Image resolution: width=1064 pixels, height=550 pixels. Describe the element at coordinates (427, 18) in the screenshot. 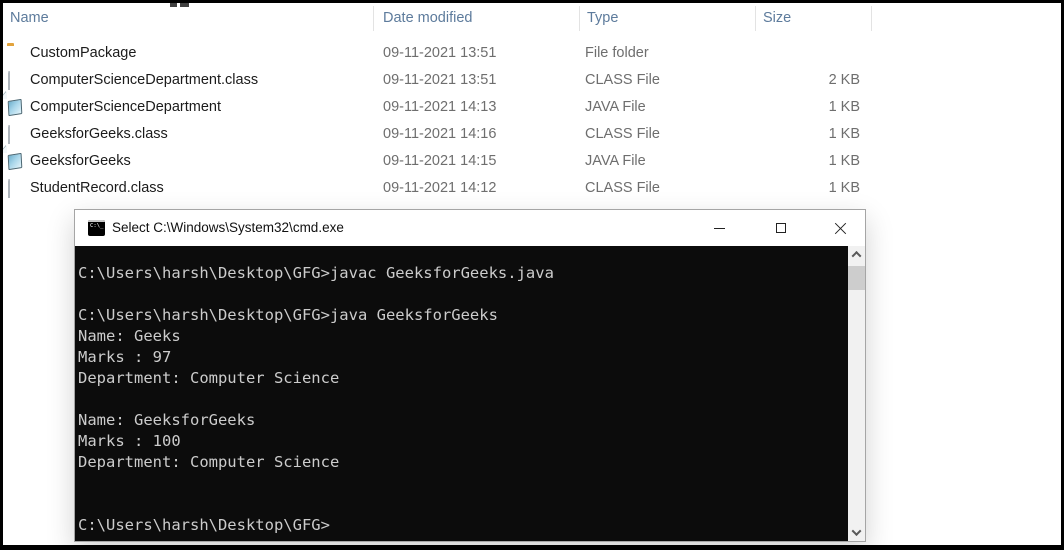

I see `column-header-date-modified: Date modified` at that location.